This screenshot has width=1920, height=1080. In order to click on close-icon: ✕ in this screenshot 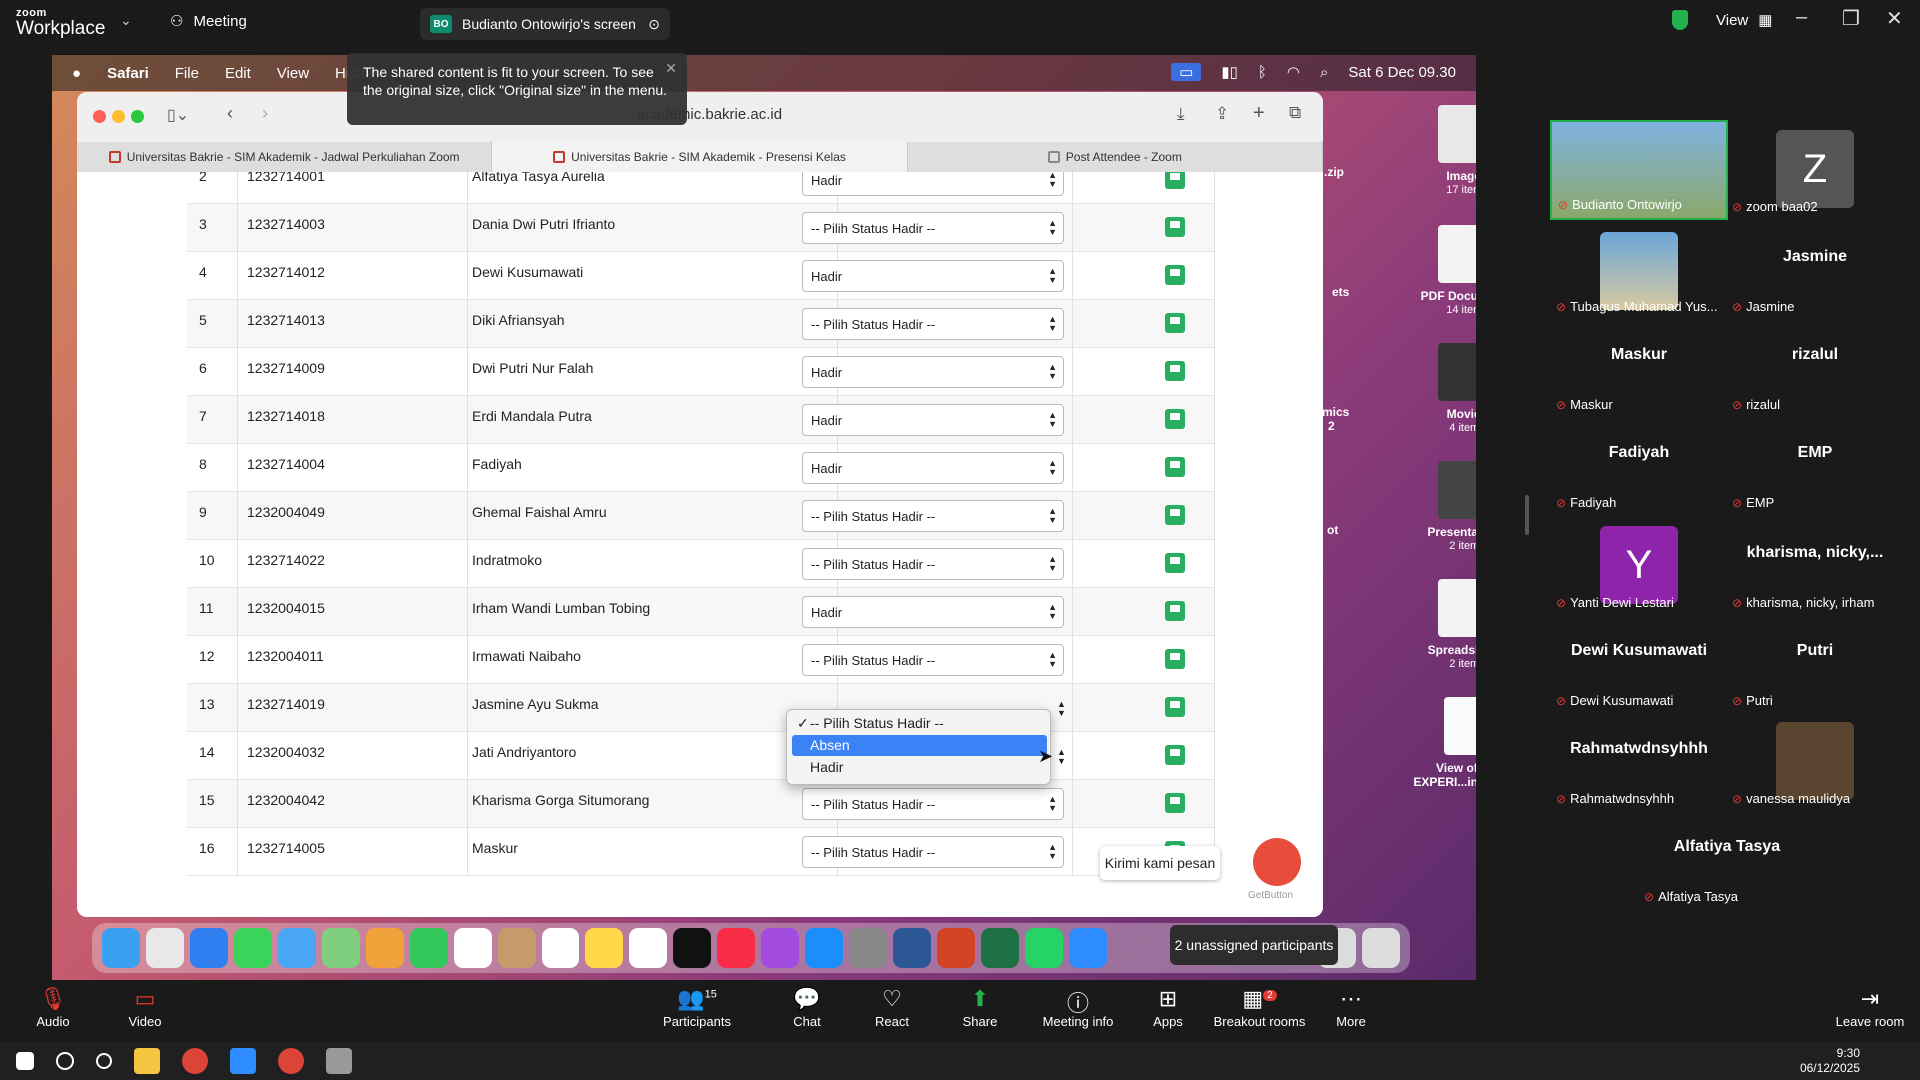, I will do `click(671, 68)`.